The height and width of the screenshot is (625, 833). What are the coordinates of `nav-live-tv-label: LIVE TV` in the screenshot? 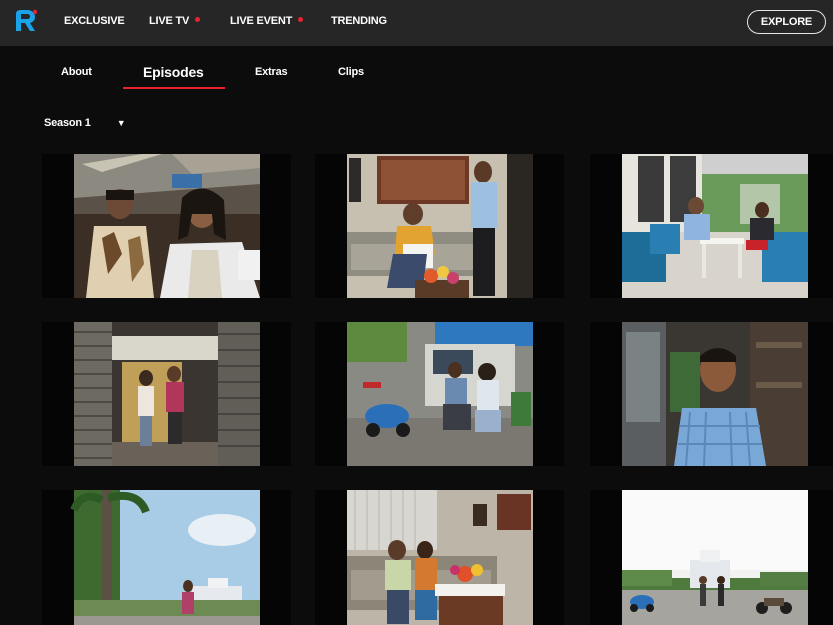 It's located at (169, 21).